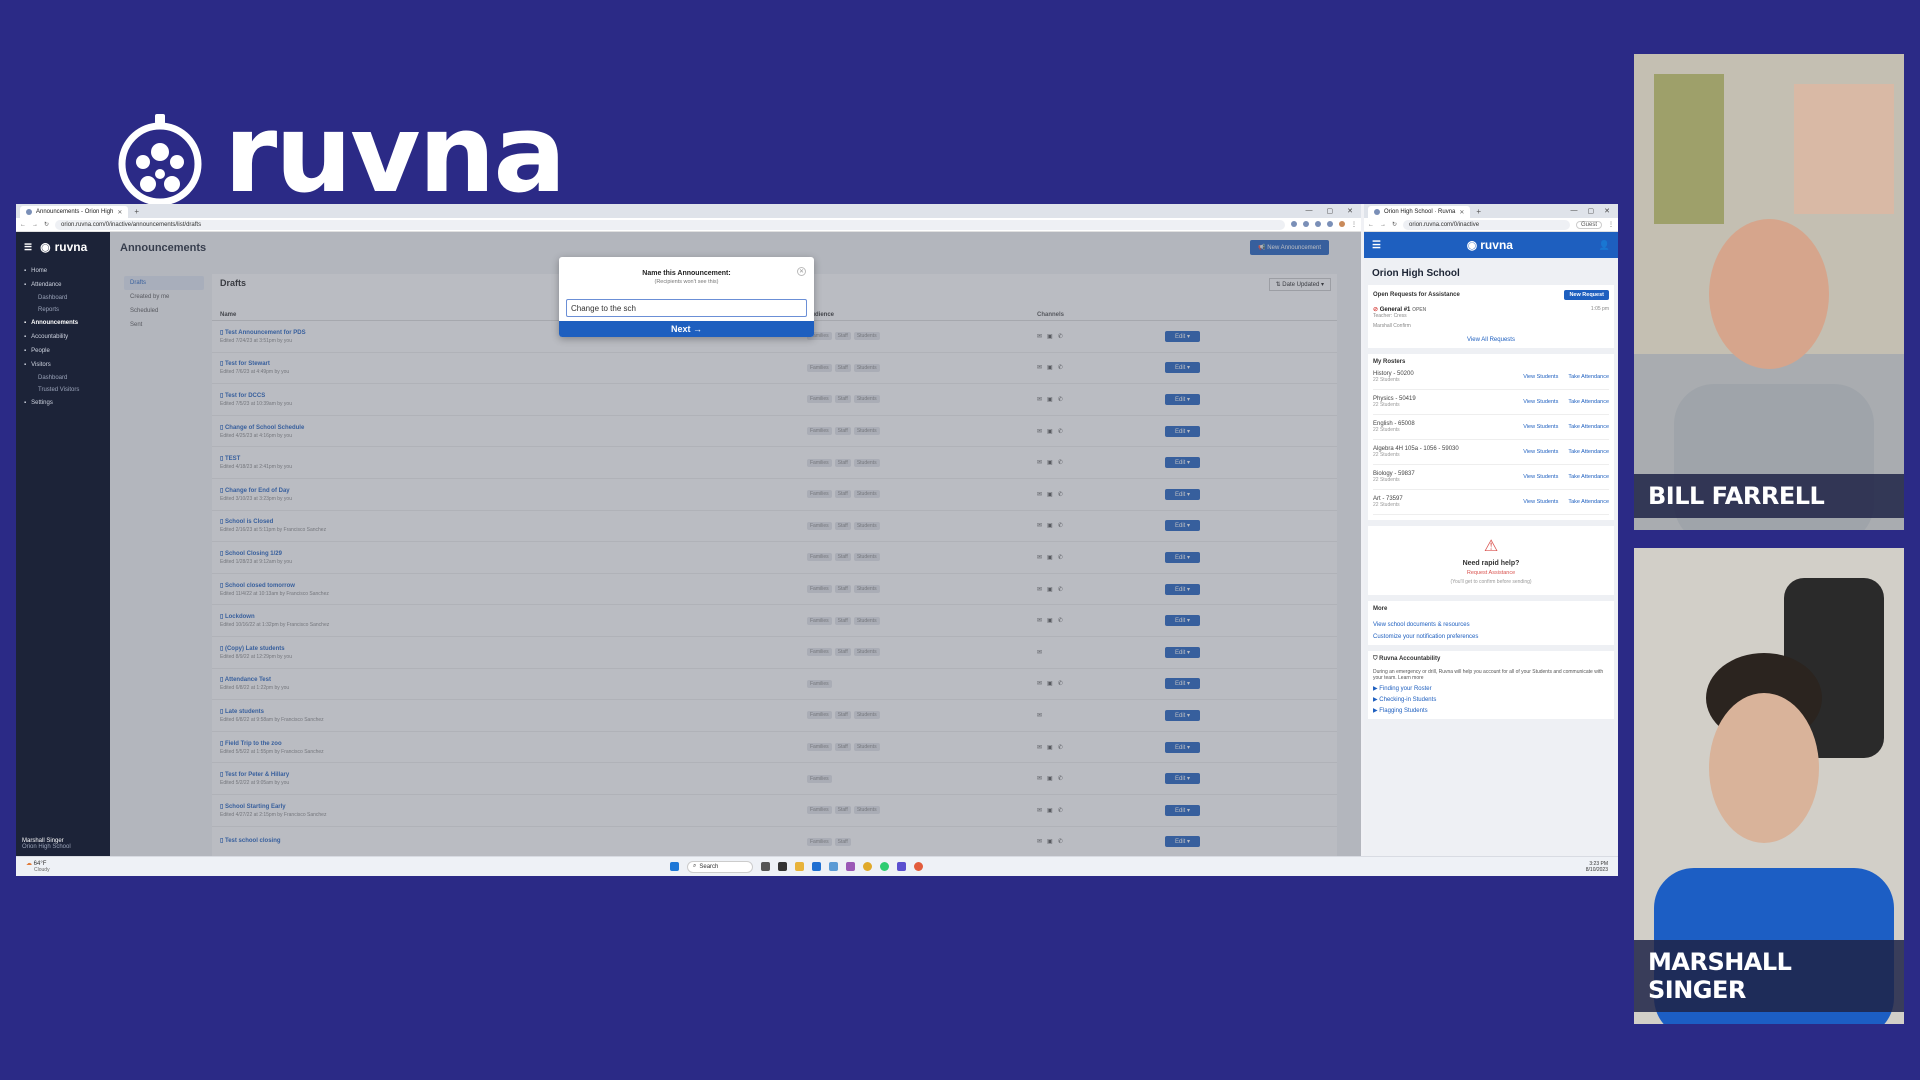 The height and width of the screenshot is (1080, 1920). What do you see at coordinates (686, 308) in the screenshot?
I see `announcement-name-input` at bounding box center [686, 308].